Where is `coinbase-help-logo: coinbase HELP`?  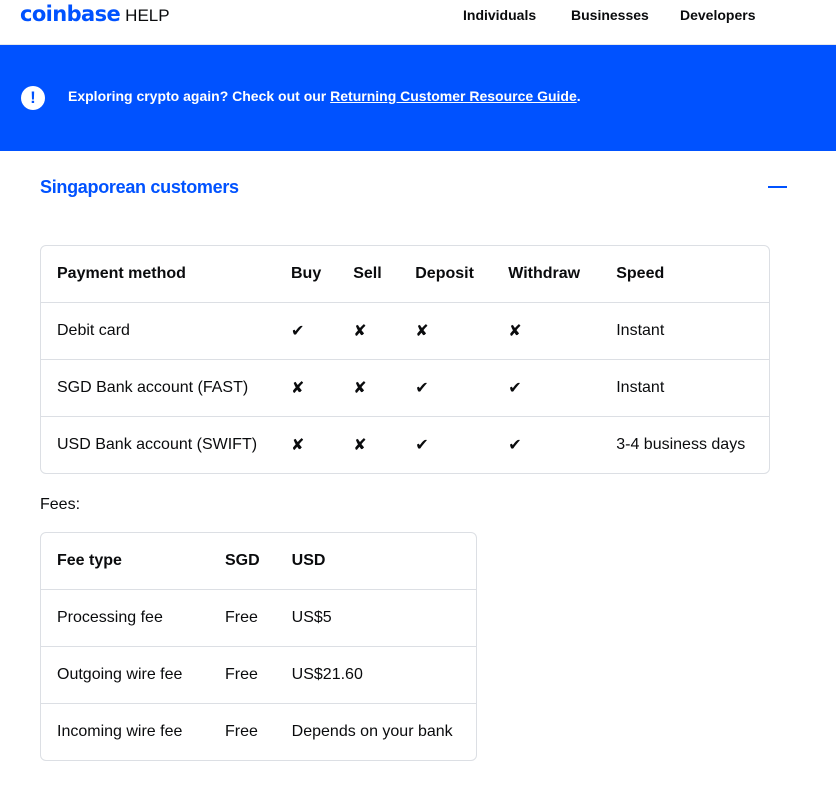
coinbase-help-logo: coinbase HELP is located at coordinates (95, 14).